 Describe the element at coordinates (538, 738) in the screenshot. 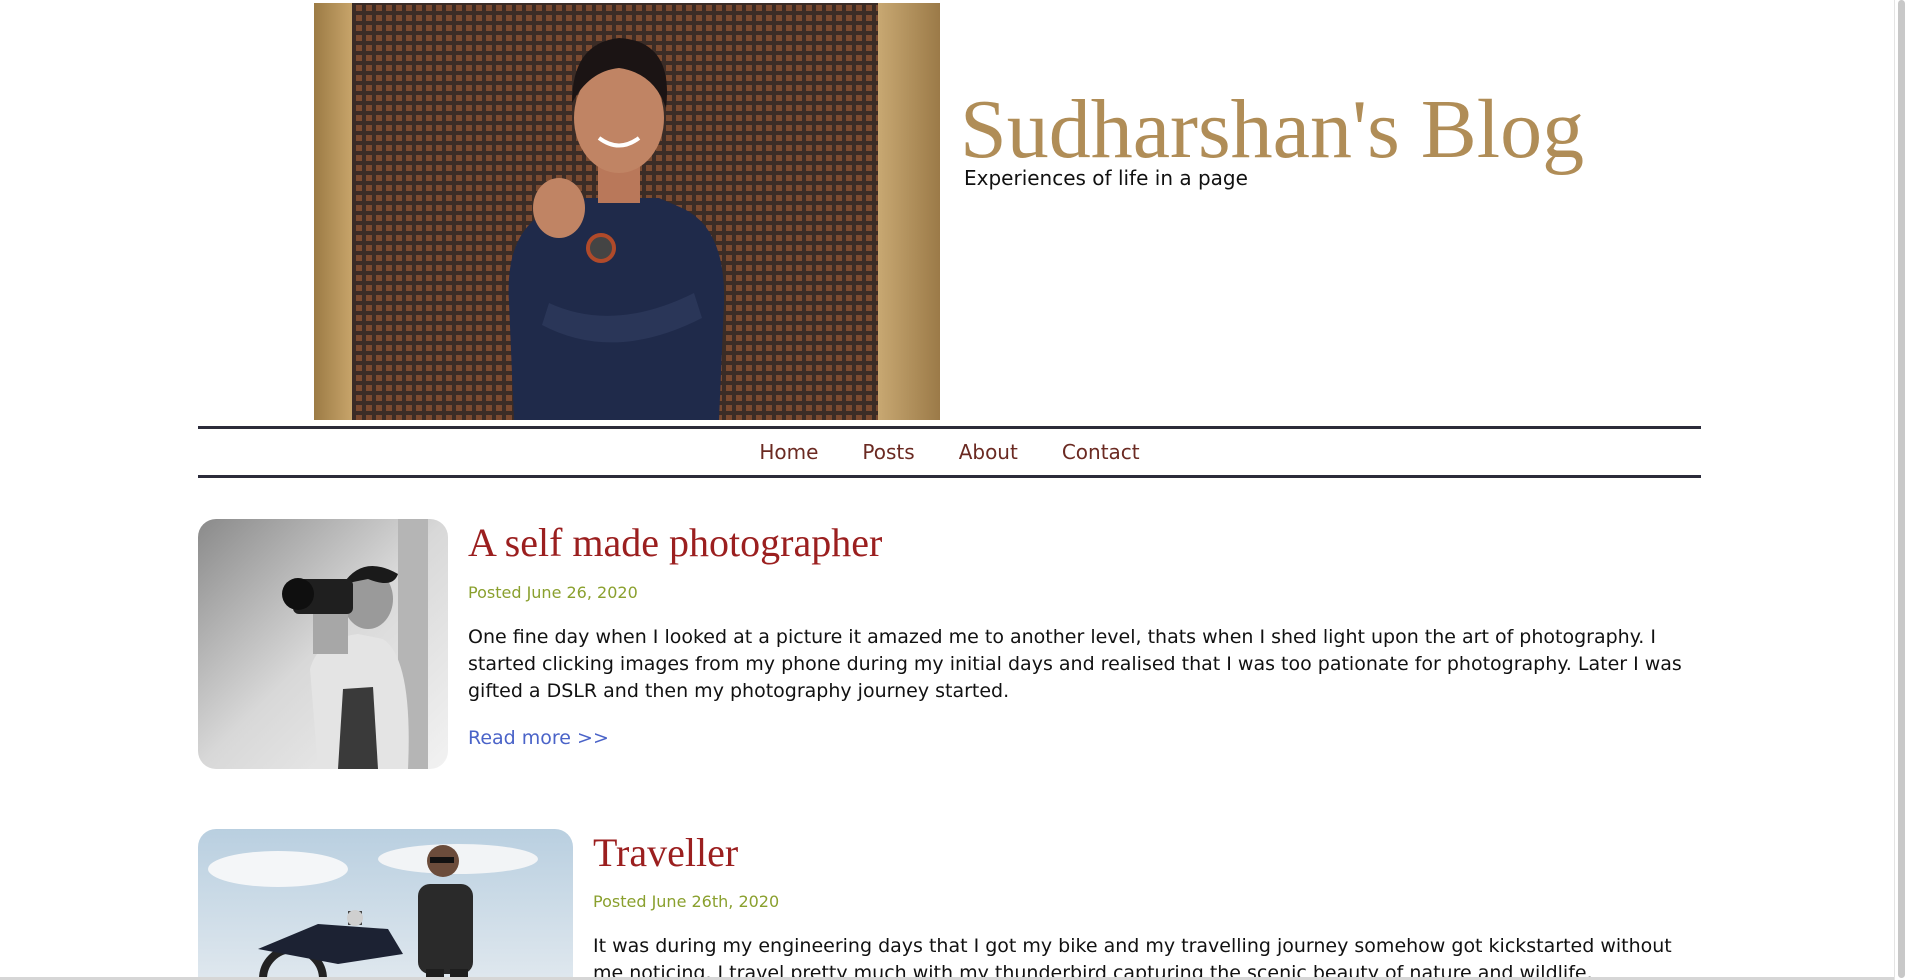

I see `read-more-link: Read more >>` at that location.